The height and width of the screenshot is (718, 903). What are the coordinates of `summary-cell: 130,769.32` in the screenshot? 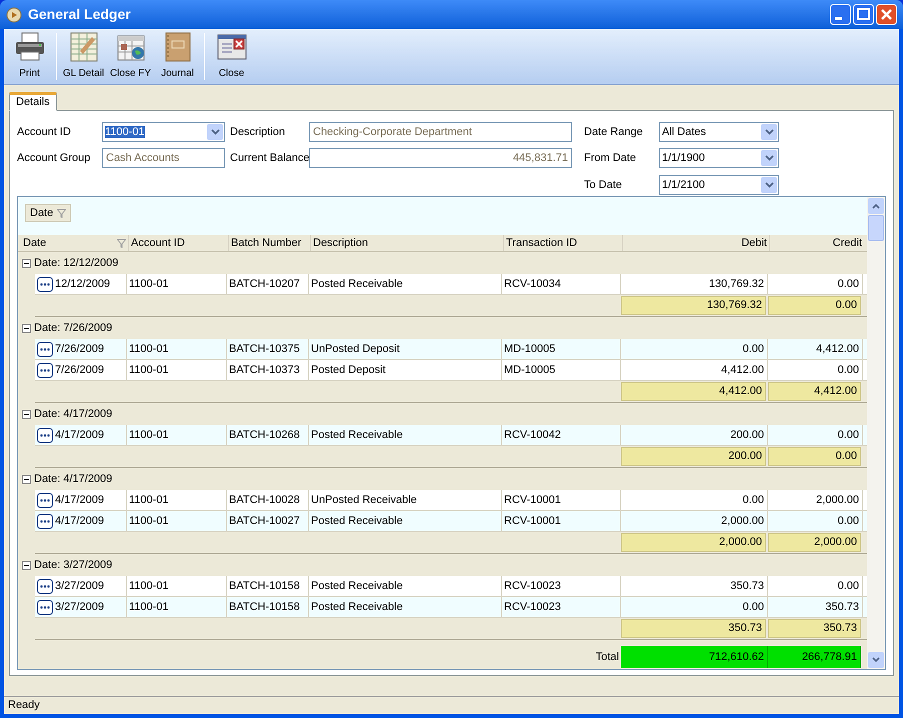 It's located at (693, 305).